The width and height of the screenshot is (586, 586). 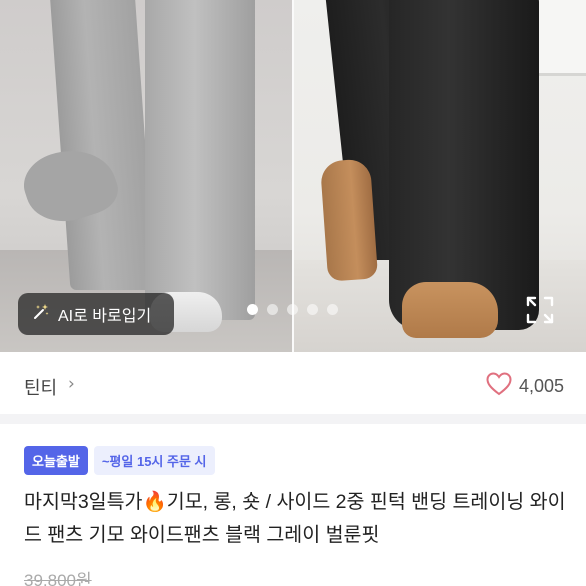 I want to click on today-shipping-badge: 오늘출발, so click(x=56, y=460).